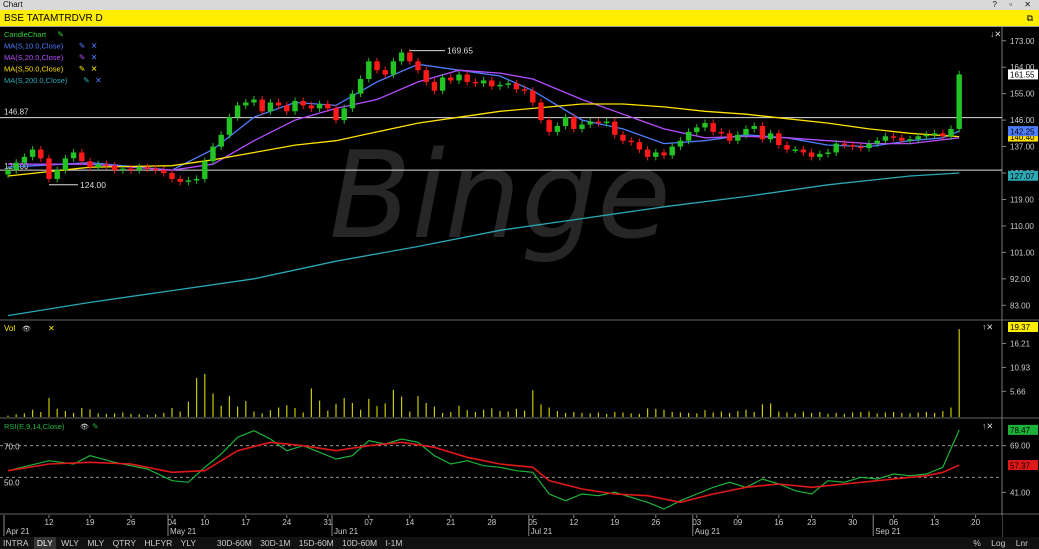 The image size is (1039, 549). What do you see at coordinates (124, 543) in the screenshot?
I see `period-quarterly: QTRY` at bounding box center [124, 543].